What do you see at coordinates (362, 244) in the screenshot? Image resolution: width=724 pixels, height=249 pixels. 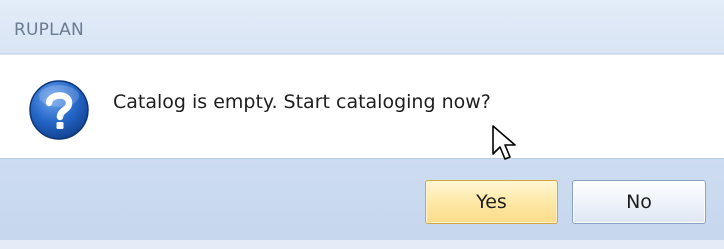 I see `window-bottom-edge` at bounding box center [362, 244].